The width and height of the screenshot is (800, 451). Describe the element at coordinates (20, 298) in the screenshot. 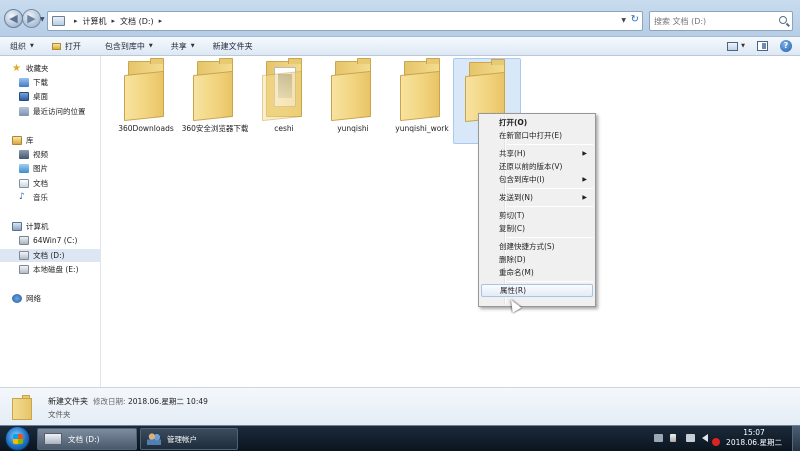

I see `nav-network: 网络` at that location.